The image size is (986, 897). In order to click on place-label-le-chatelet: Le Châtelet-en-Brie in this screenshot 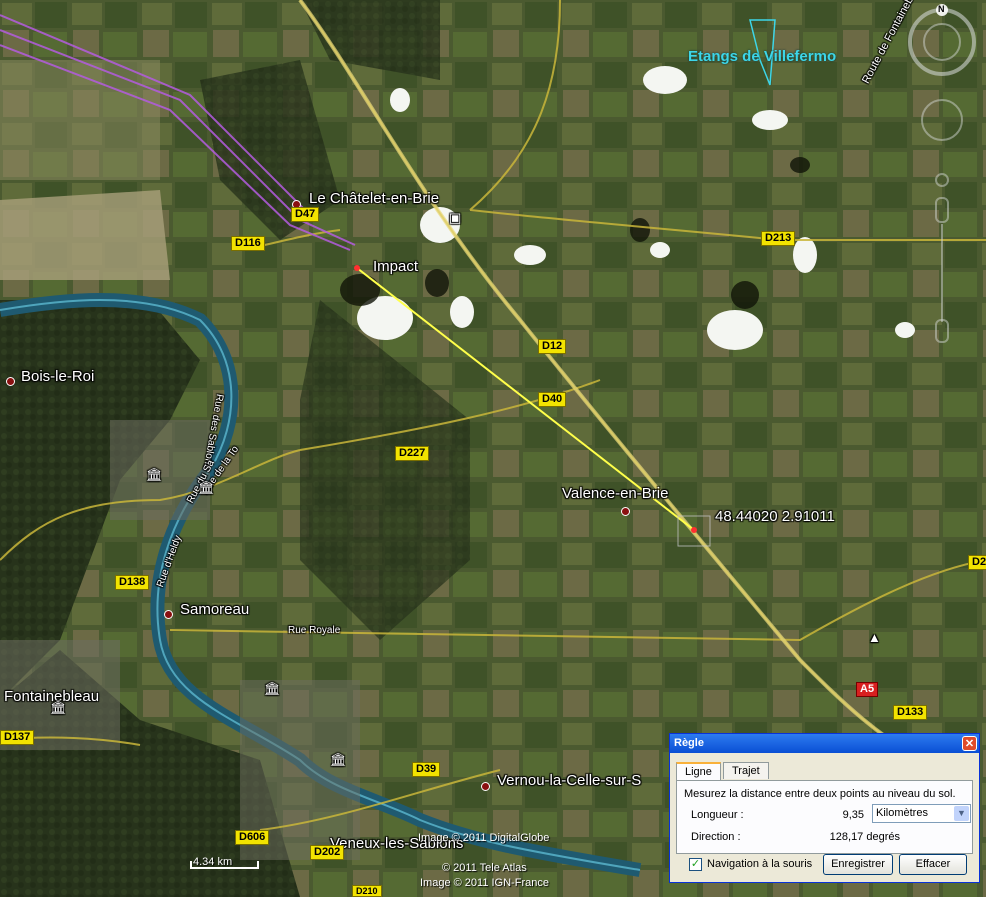, I will do `click(374, 198)`.